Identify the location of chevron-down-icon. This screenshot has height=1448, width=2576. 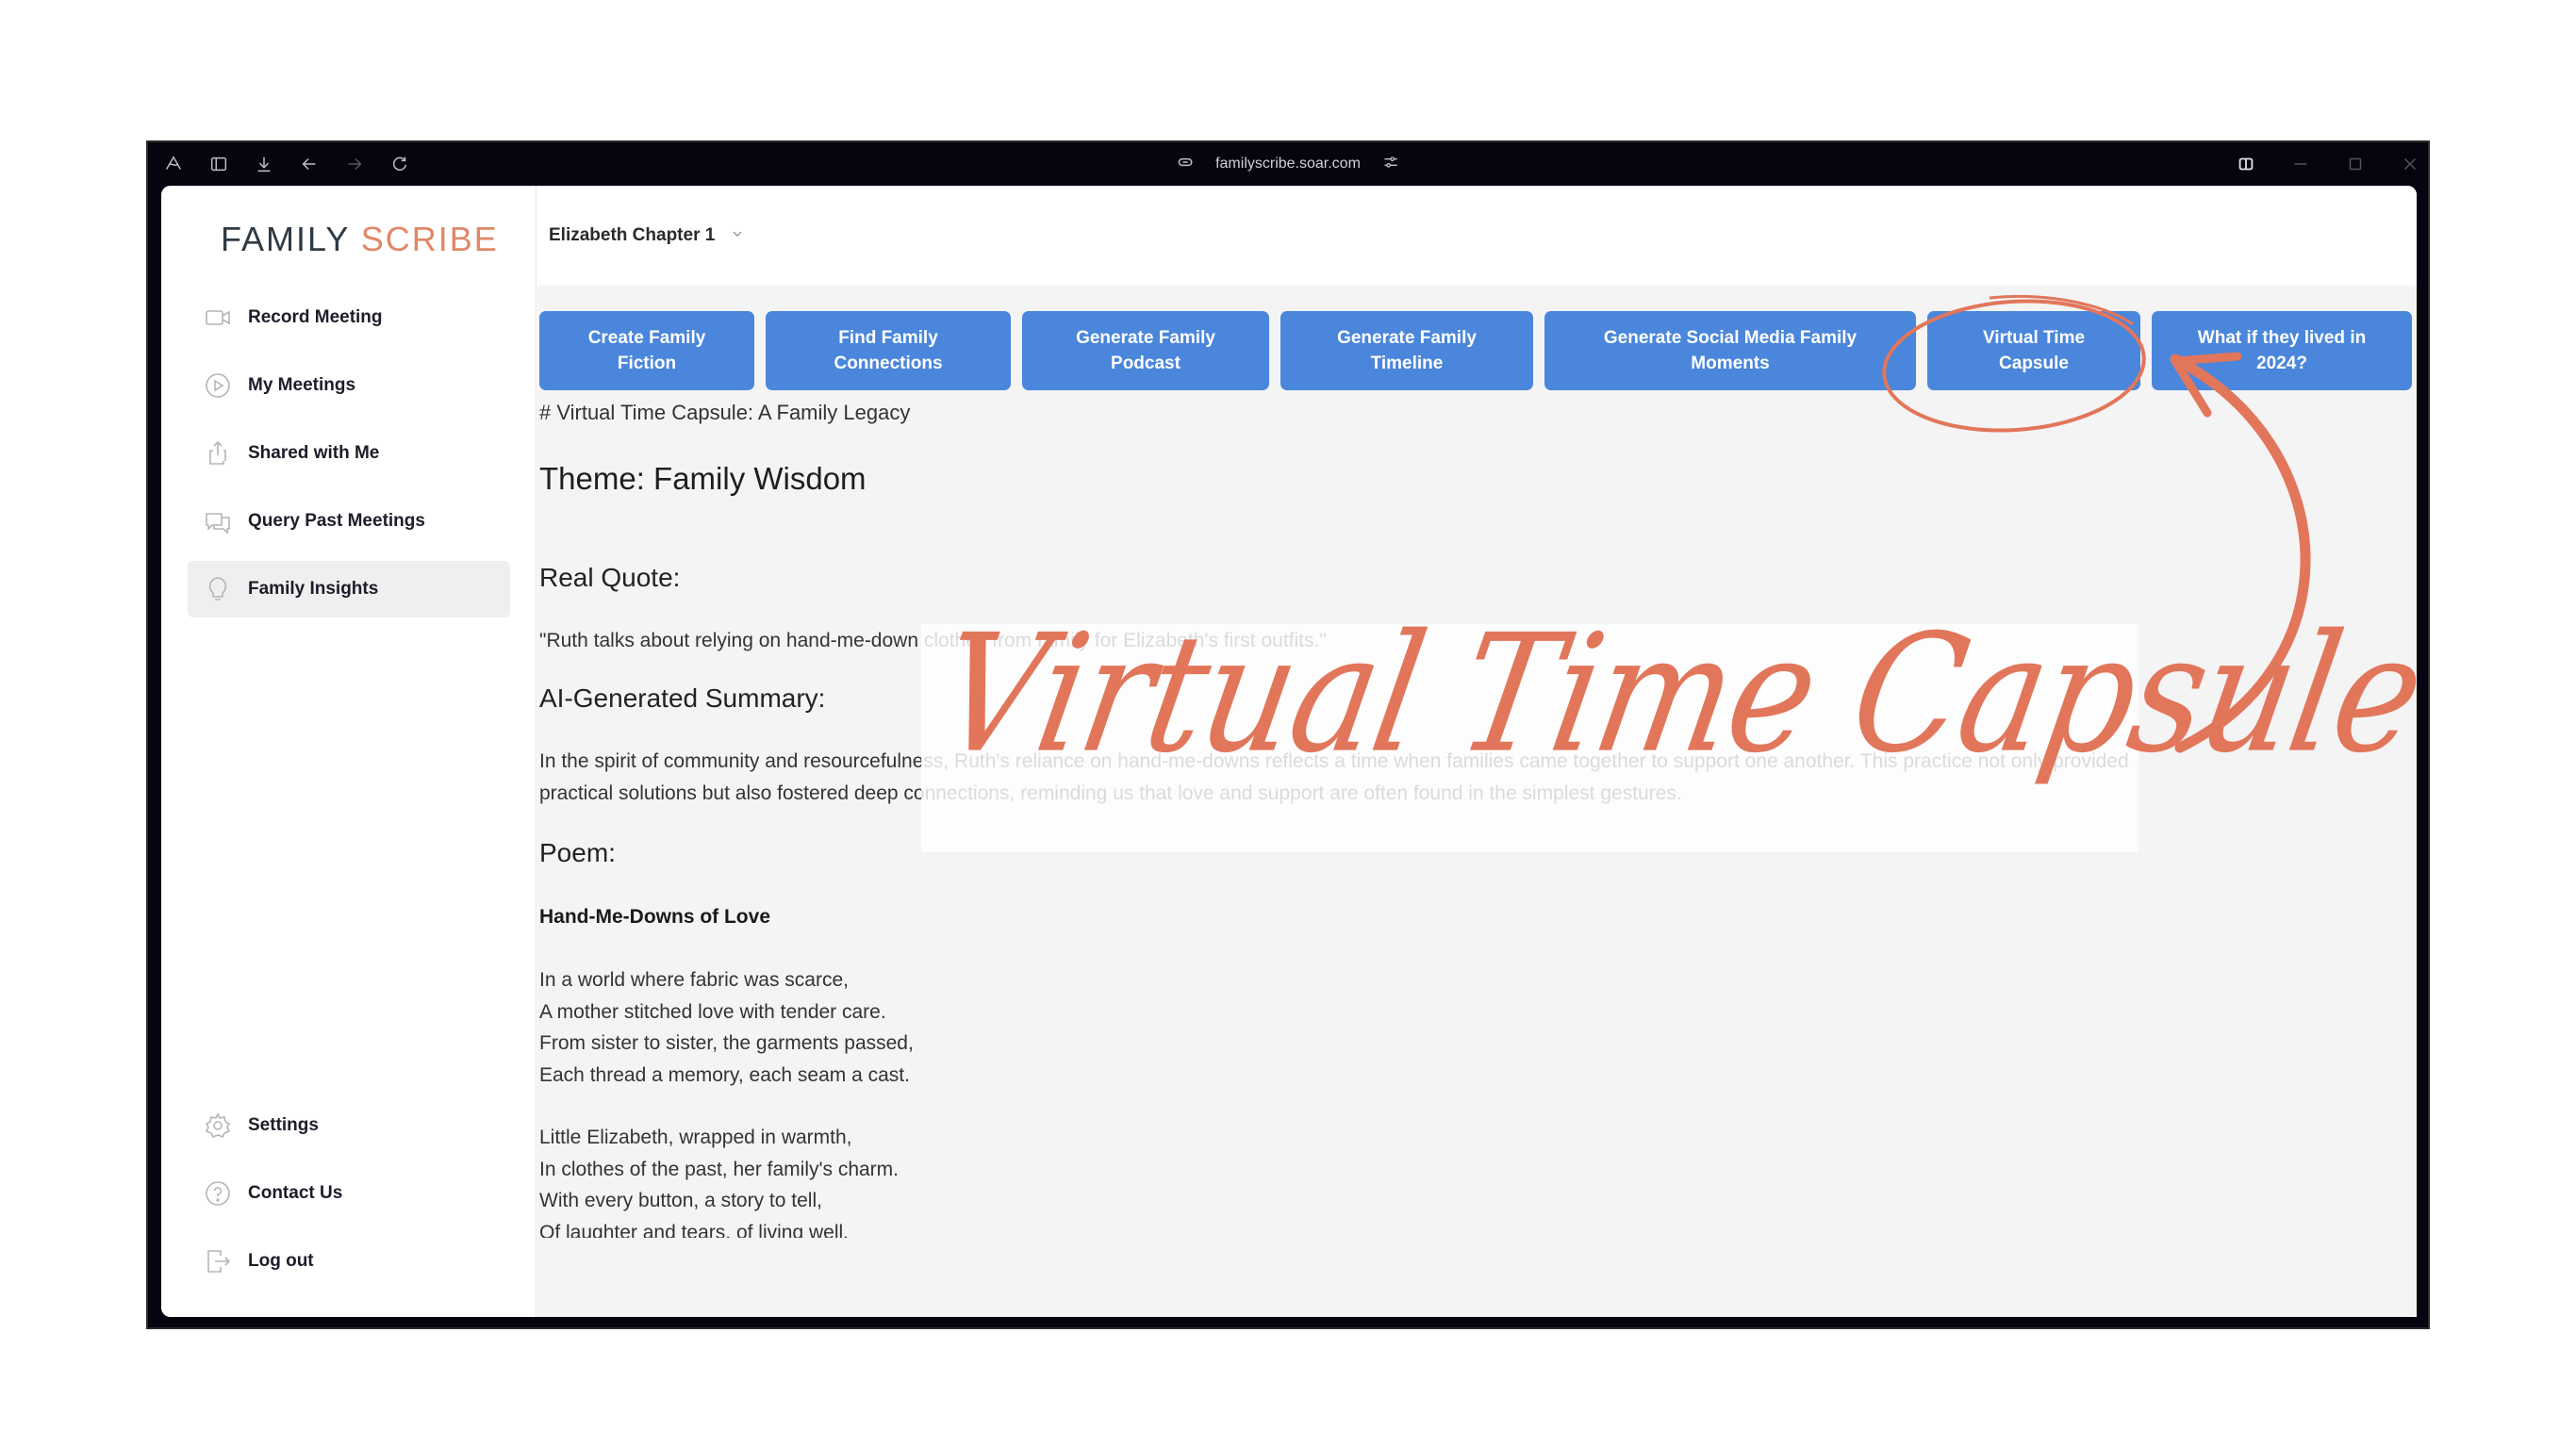
(737, 236).